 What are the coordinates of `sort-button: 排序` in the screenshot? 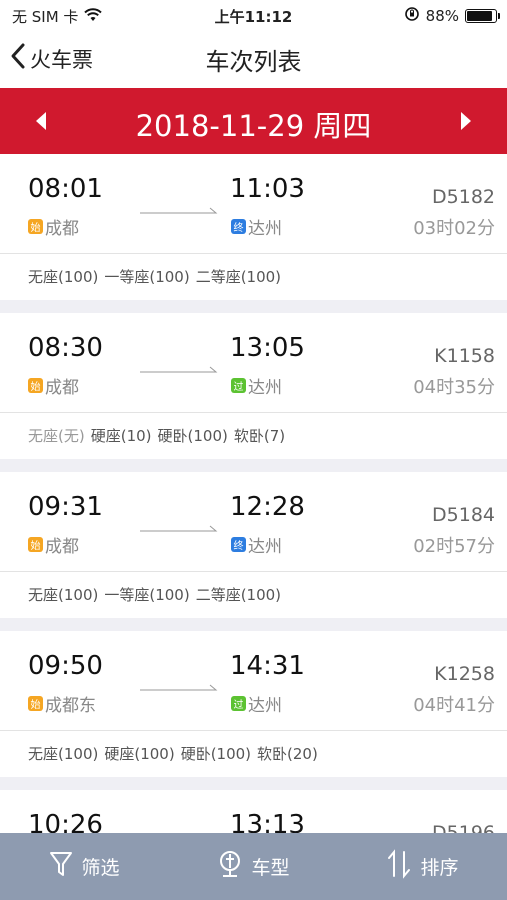 It's located at (422, 866).